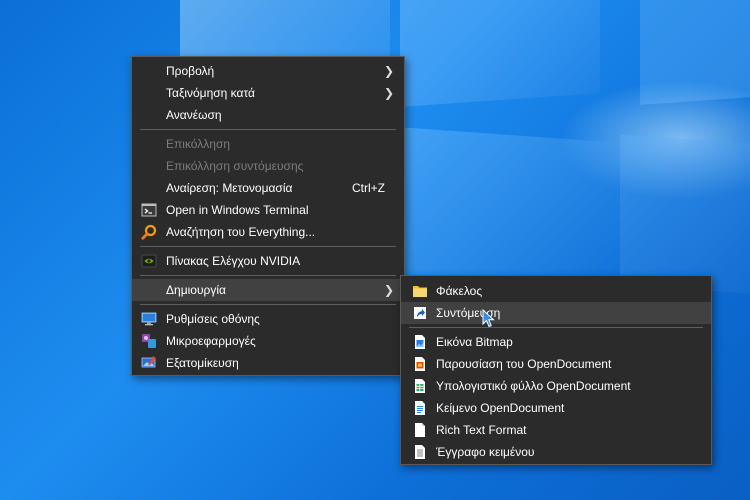 The image size is (750, 500). Describe the element at coordinates (268, 319) in the screenshot. I see `menu-item-display-settings: Ρυθμίσεις οθόνης` at that location.